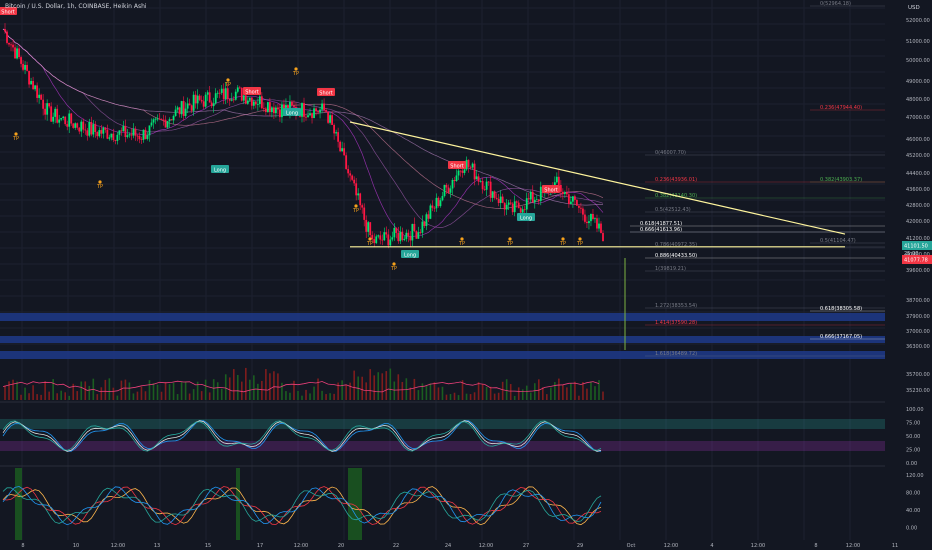 This screenshot has width=932, height=550. Describe the element at coordinates (670, 153) in the screenshot. I see `fib-level-label: 0(46007.70)` at that location.